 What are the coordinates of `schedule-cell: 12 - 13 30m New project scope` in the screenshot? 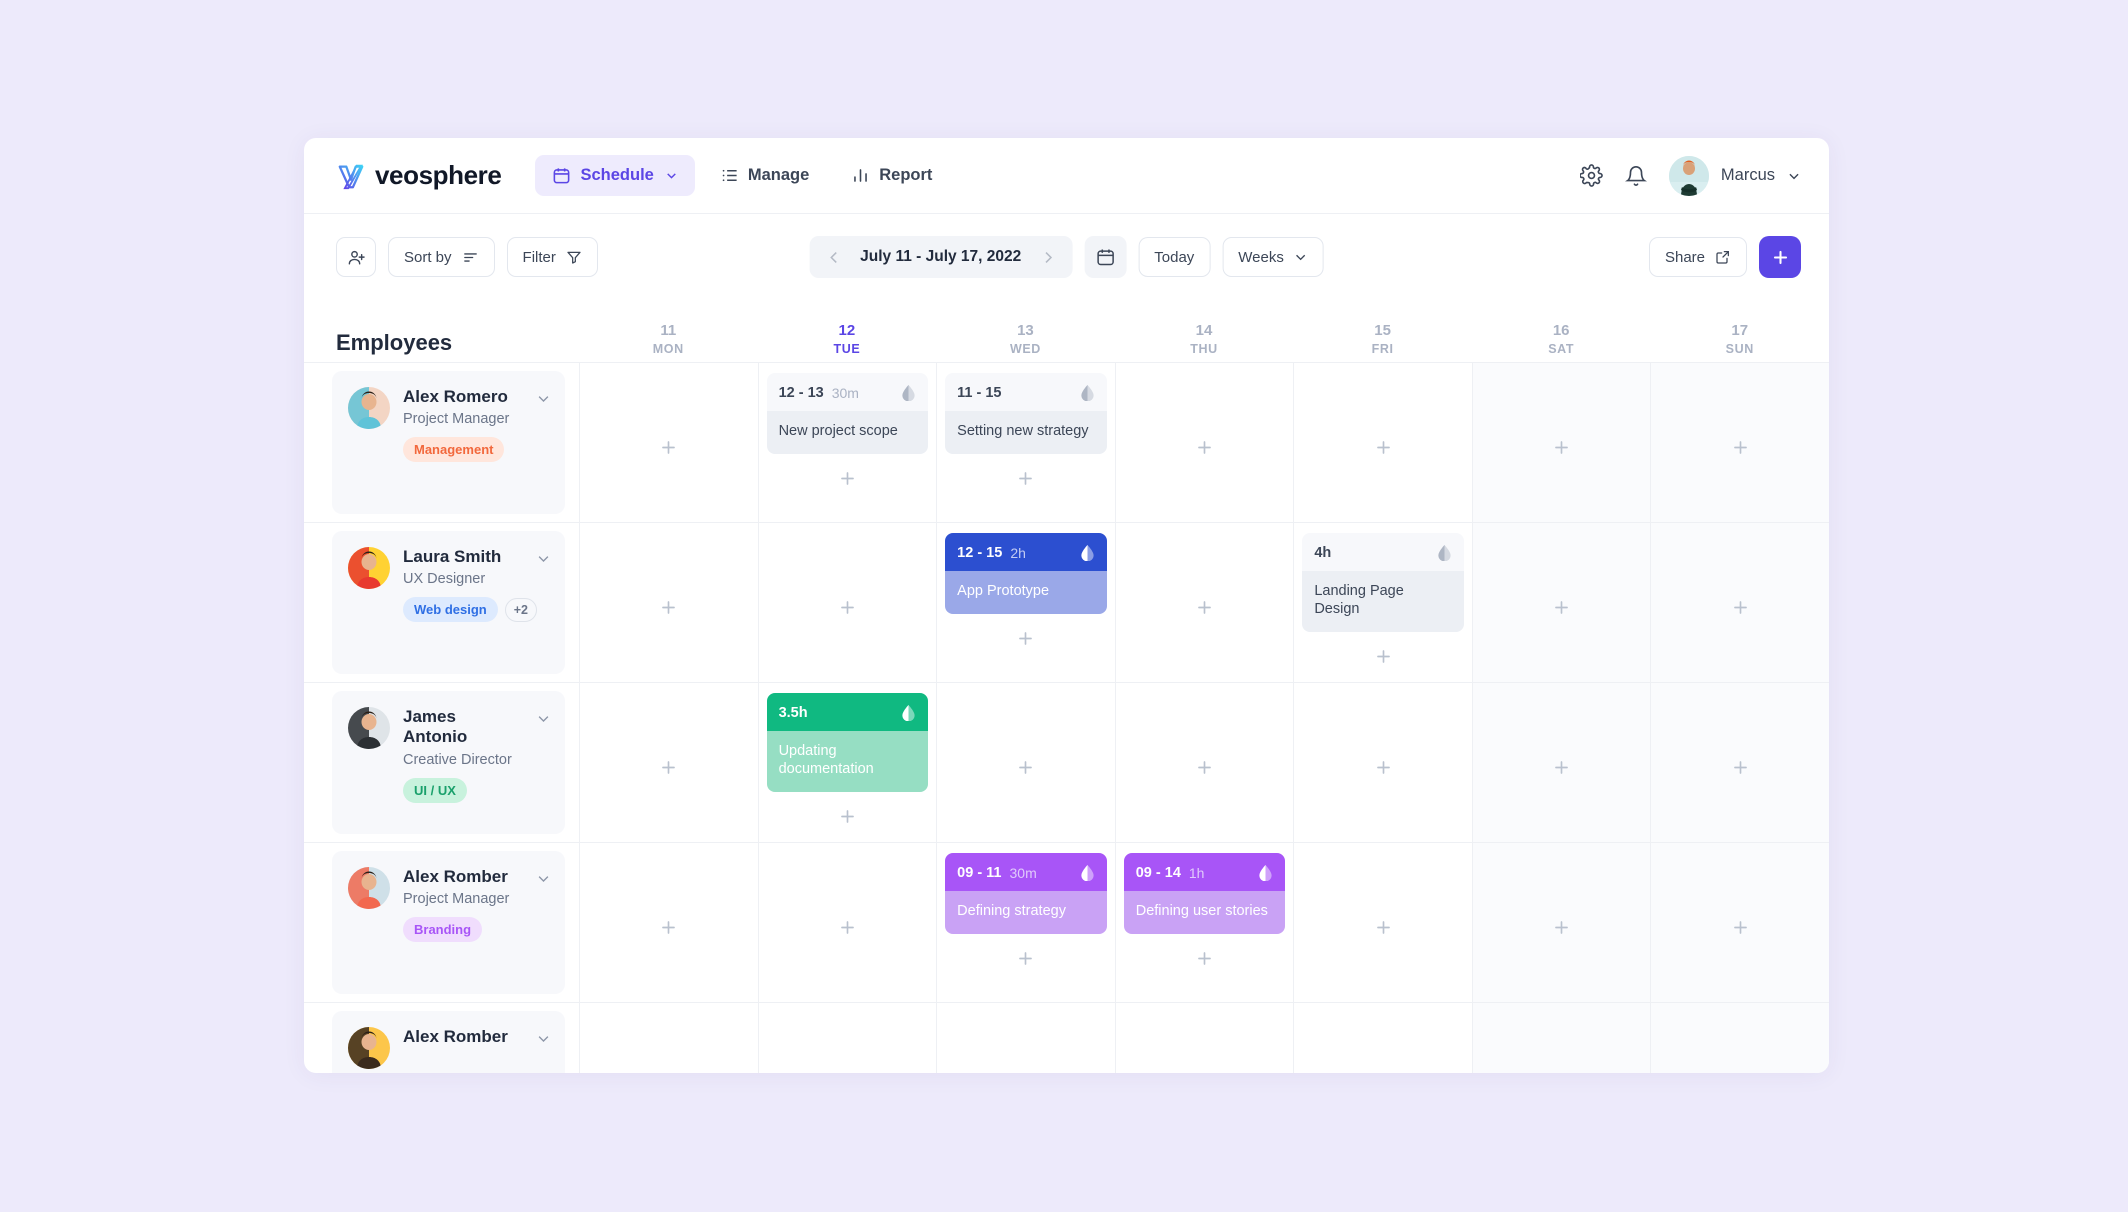 It's located at (847, 442).